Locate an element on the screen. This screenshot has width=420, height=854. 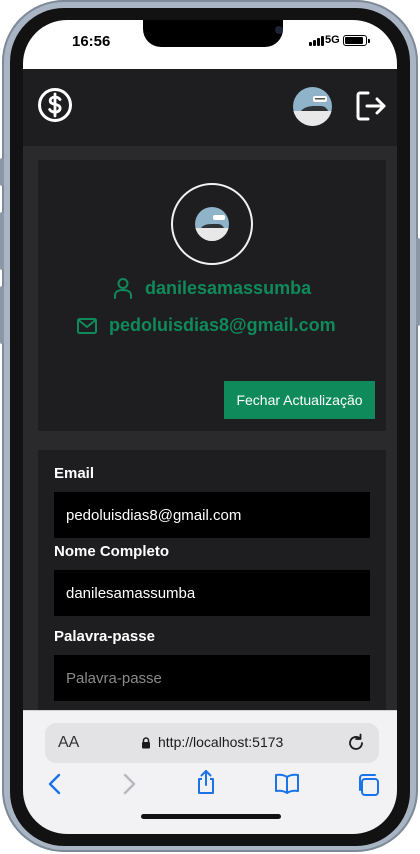
volume-up-button is located at coordinates (2, 241).